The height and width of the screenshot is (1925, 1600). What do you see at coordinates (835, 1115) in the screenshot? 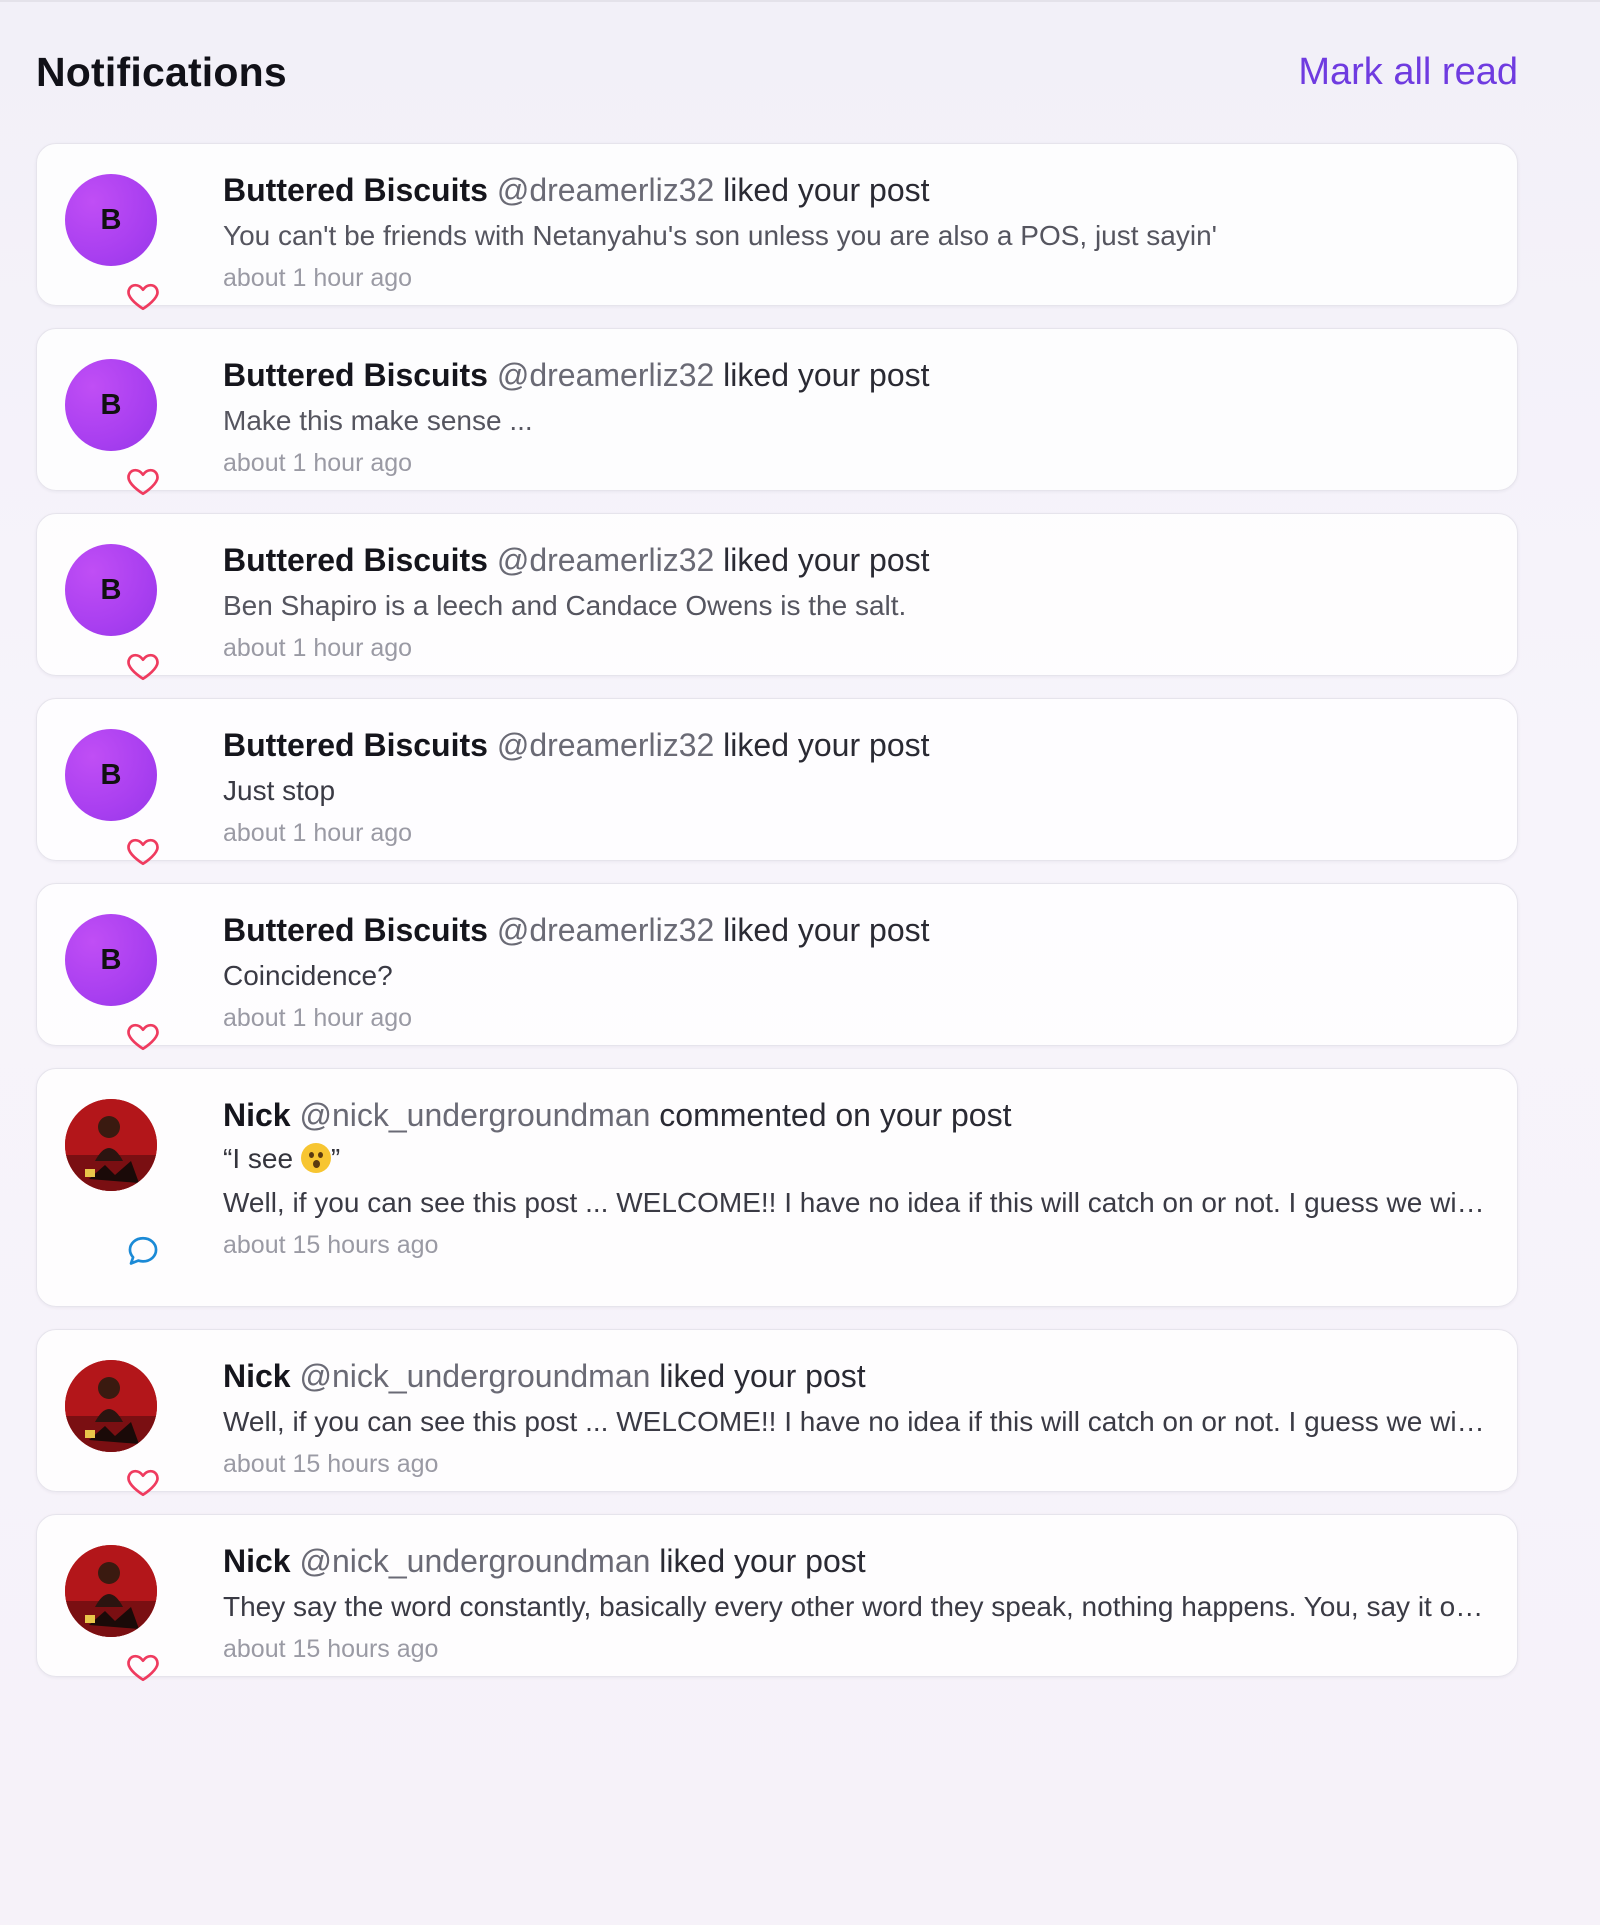
I see `notification-action: commented on your post` at bounding box center [835, 1115].